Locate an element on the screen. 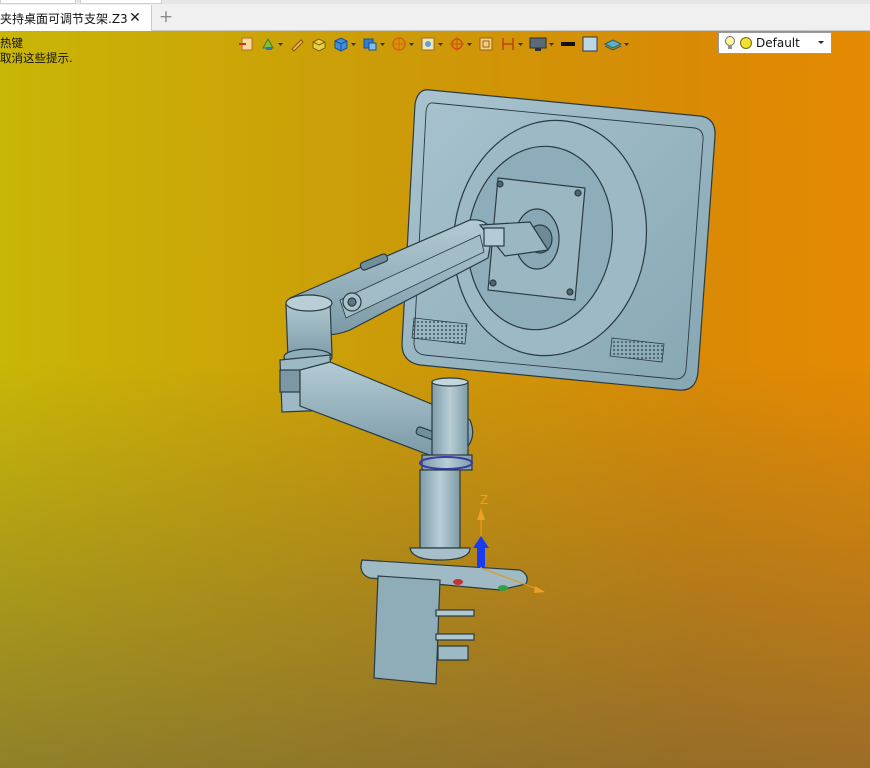 The image size is (870, 768). lightbulb-icon is located at coordinates (730, 42).